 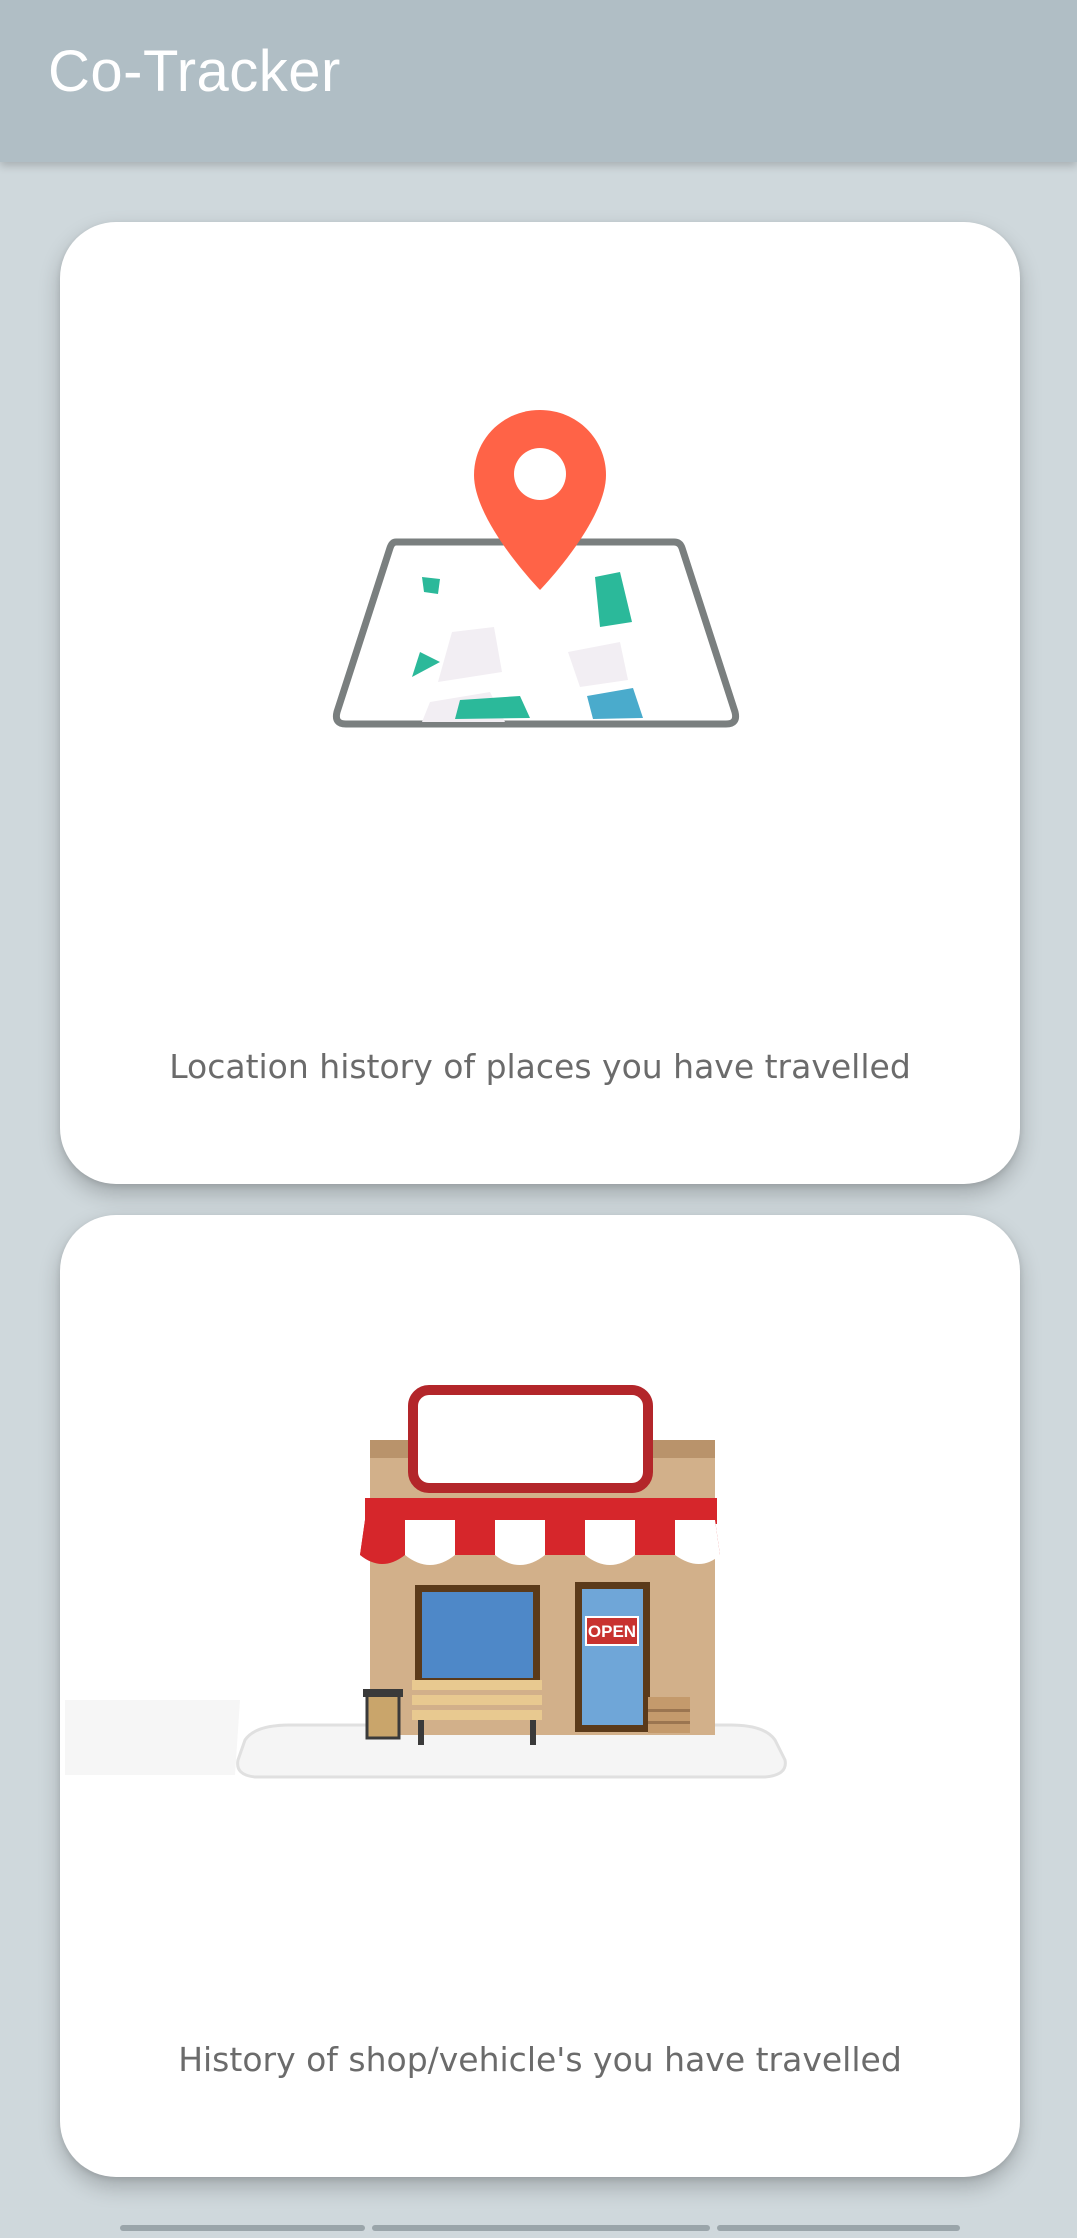 What do you see at coordinates (612, 1631) in the screenshot?
I see `open-sign: OPEN` at bounding box center [612, 1631].